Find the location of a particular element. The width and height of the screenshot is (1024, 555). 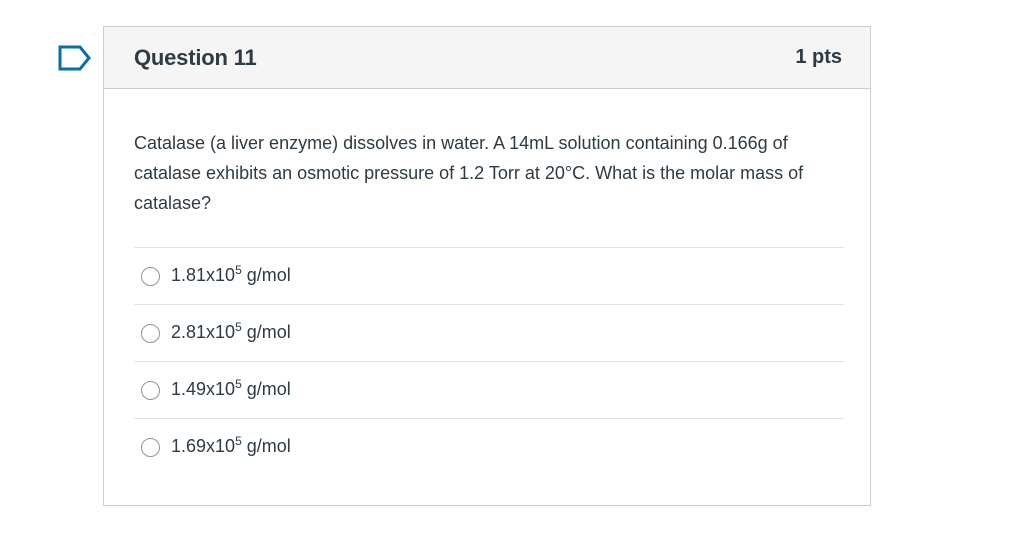

answer-option: 1.49x105 g/mol is located at coordinates (489, 390).